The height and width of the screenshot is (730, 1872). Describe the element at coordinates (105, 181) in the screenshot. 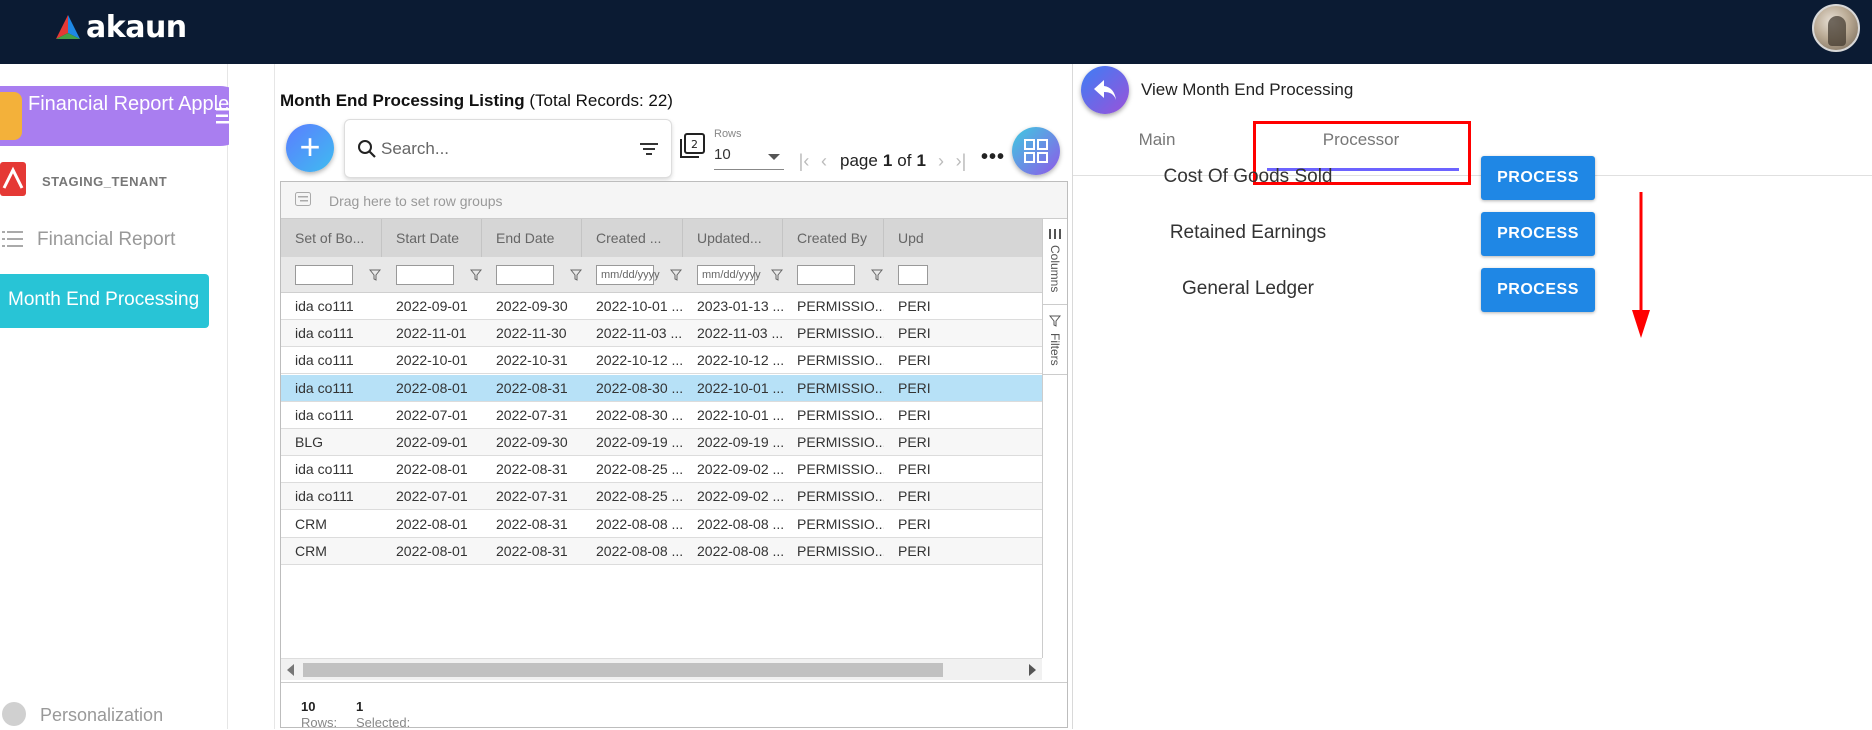

I see `tenant-label: STAGING_TENANT` at that location.